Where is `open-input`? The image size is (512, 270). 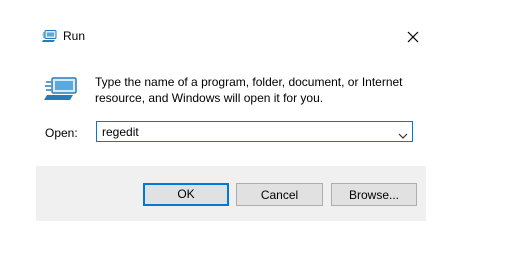 open-input is located at coordinates (242, 131).